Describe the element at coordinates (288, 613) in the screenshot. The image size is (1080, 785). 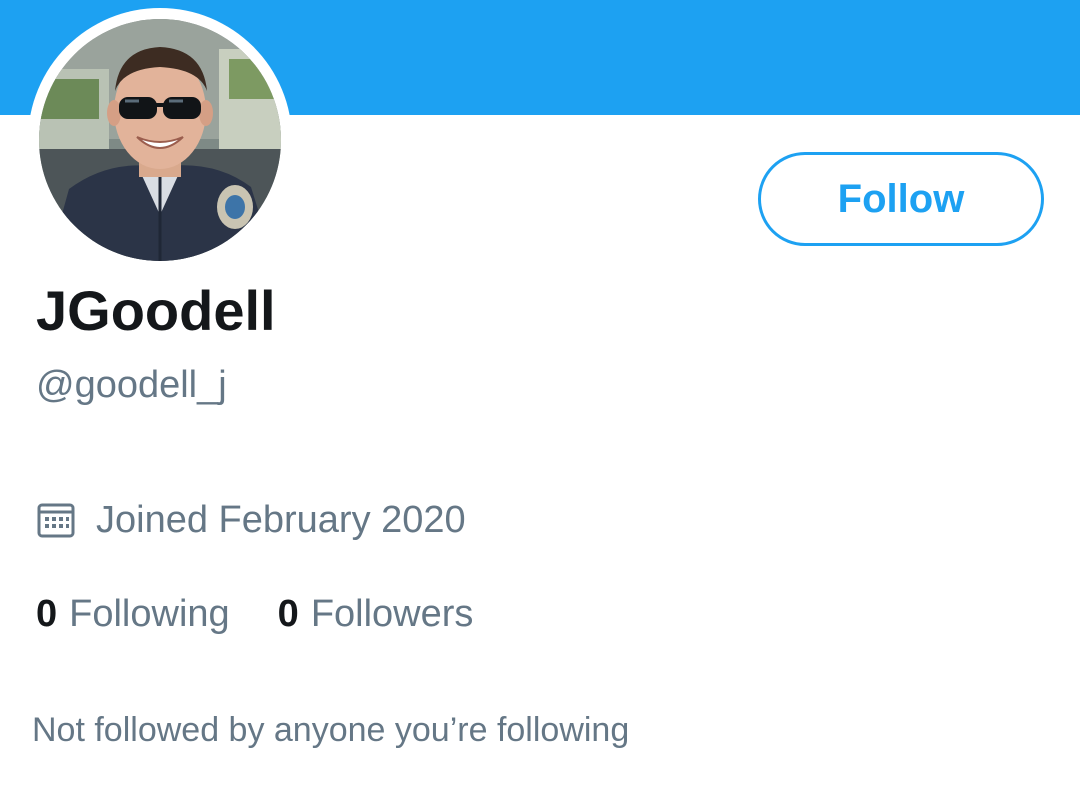
I see `followers-count: 0` at that location.